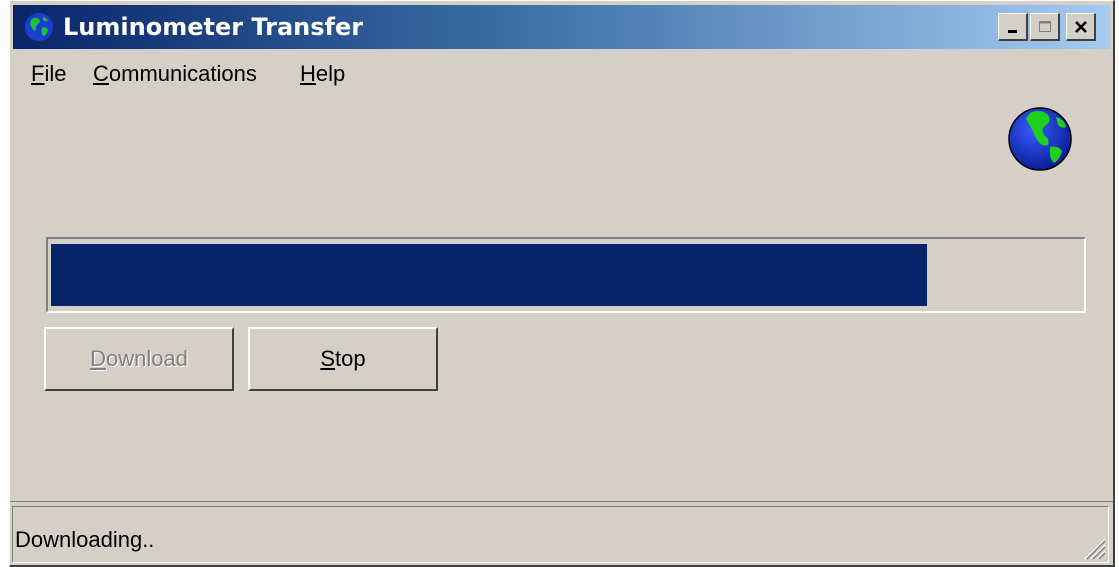 The image size is (1119, 567). I want to click on window-title: Luminometer Transfer, so click(213, 27).